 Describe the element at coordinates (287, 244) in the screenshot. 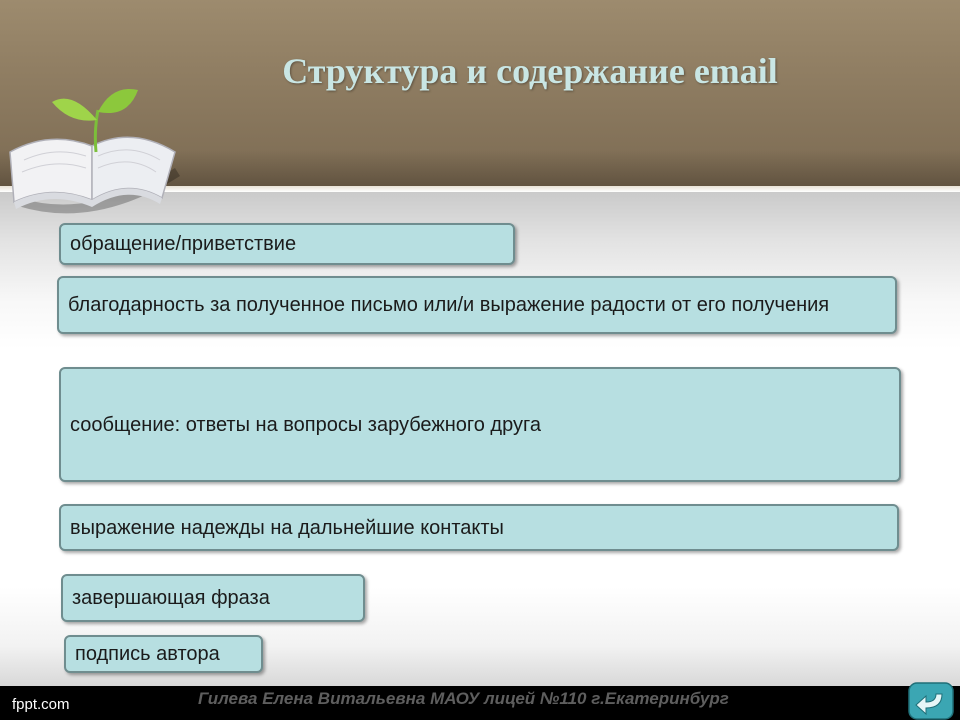

I see `structure-item: обращение/приветствие` at that location.